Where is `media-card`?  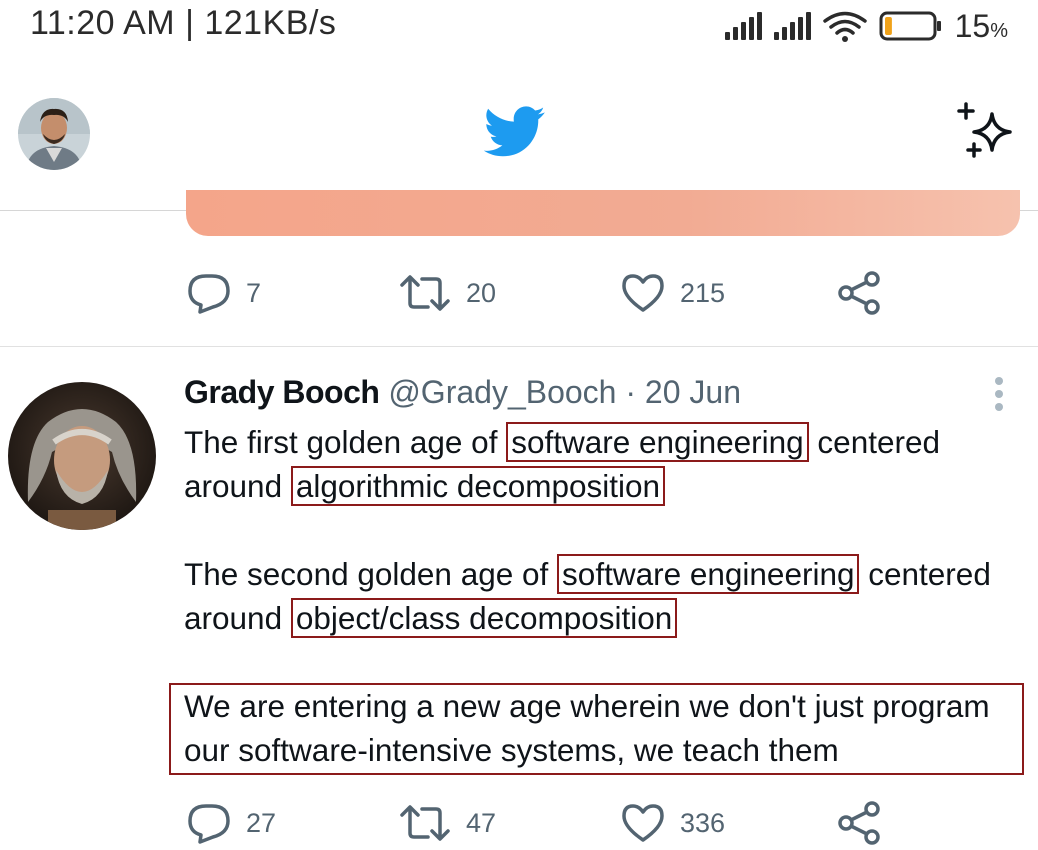 media-card is located at coordinates (603, 213).